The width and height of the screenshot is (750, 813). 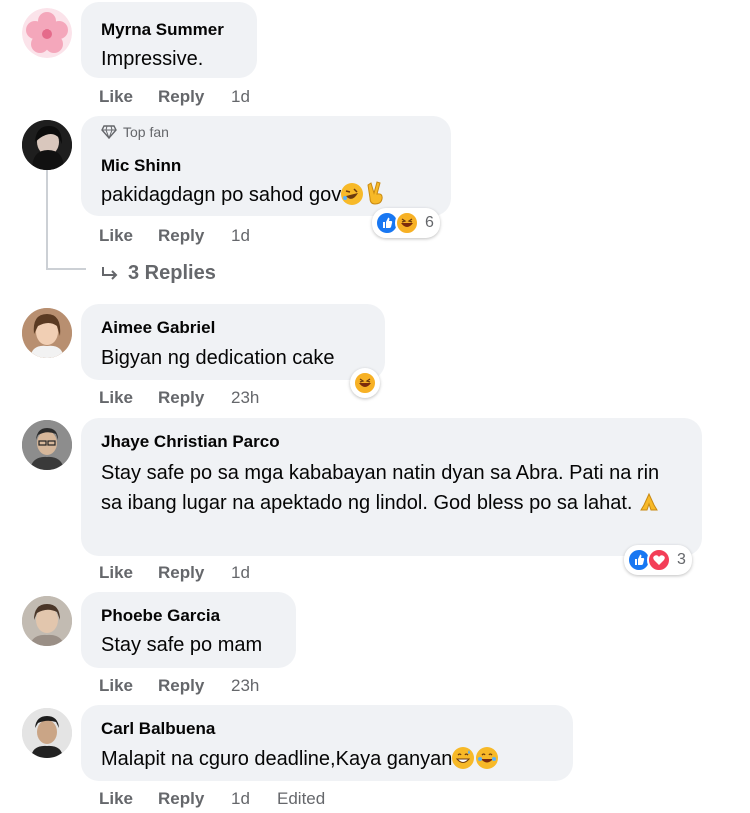 I want to click on comment-text: Malapit na cguro deadline,Kaya ganyan, so click(x=329, y=759).